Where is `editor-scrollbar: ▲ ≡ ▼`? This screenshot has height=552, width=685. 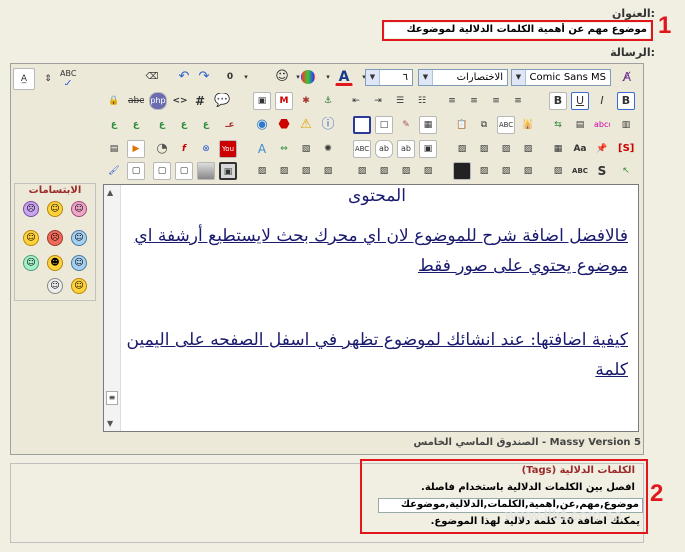
editor-scrollbar: ▲ ≡ ▼ is located at coordinates (112, 308).